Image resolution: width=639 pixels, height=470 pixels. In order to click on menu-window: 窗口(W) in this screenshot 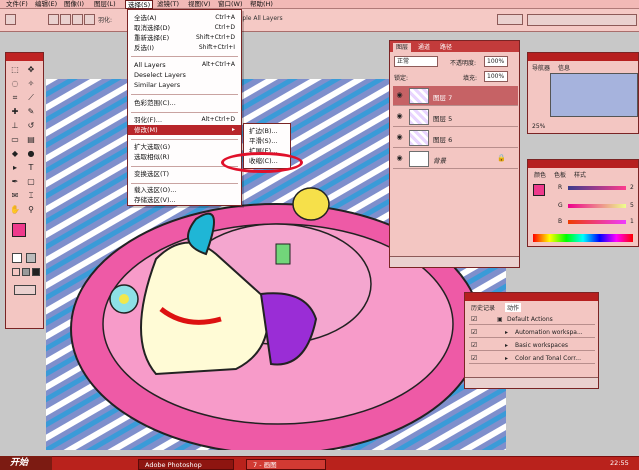, I will do `click(230, 4)`.